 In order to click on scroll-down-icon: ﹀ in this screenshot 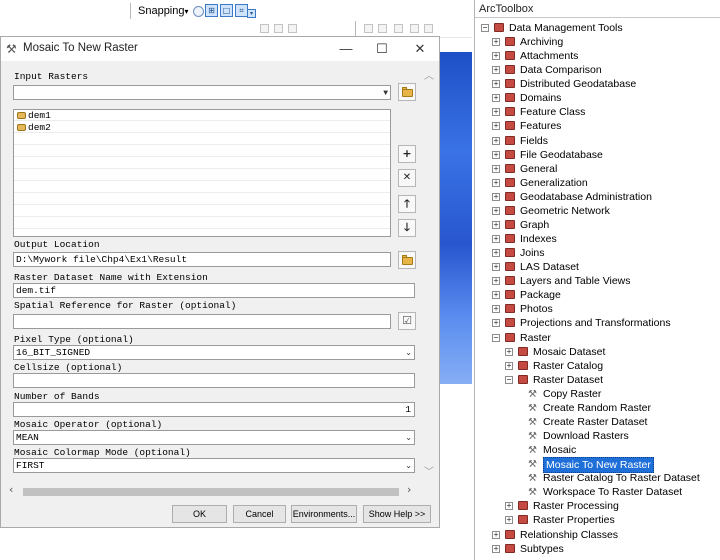, I will do `click(429, 470)`.